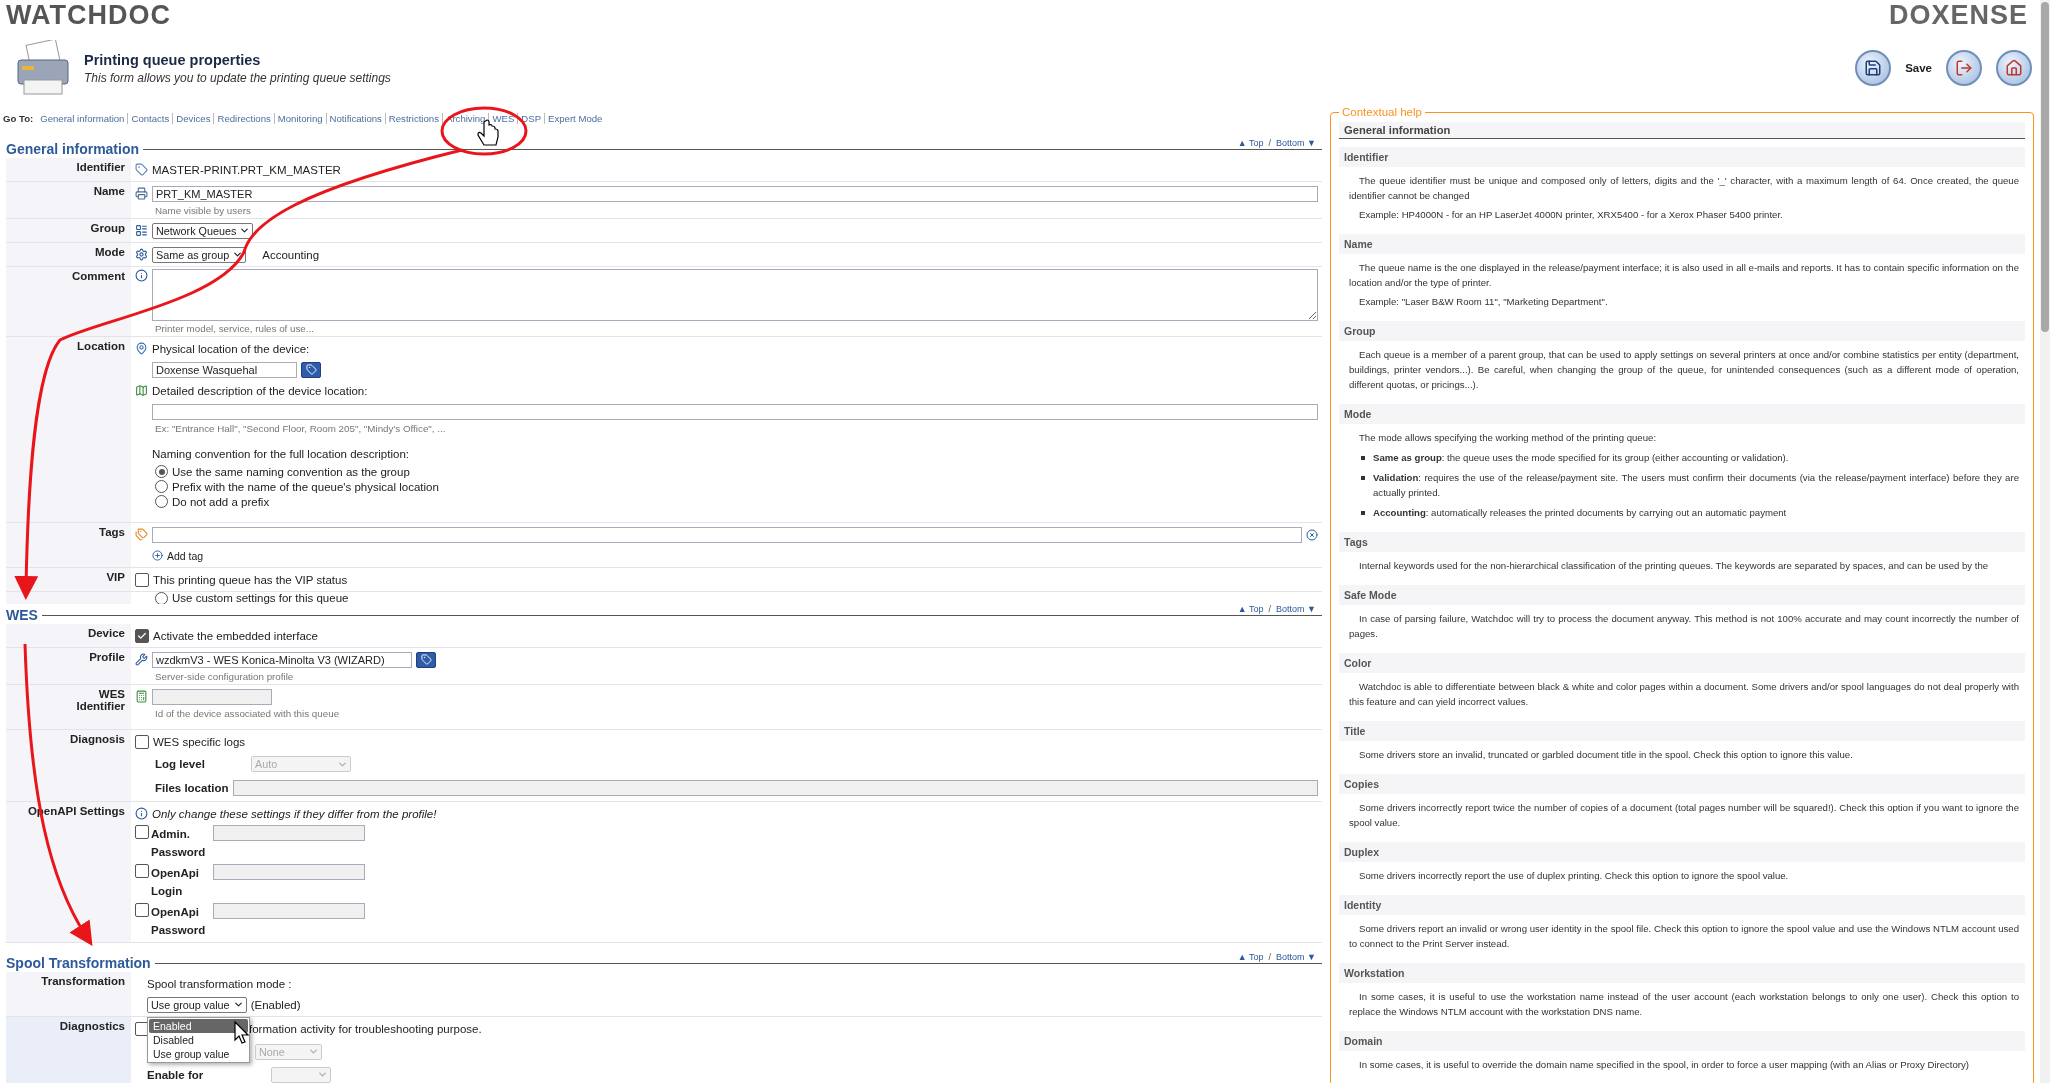  What do you see at coordinates (280, 453) in the screenshot?
I see `field-text: Naming convention for the full location description:` at bounding box center [280, 453].